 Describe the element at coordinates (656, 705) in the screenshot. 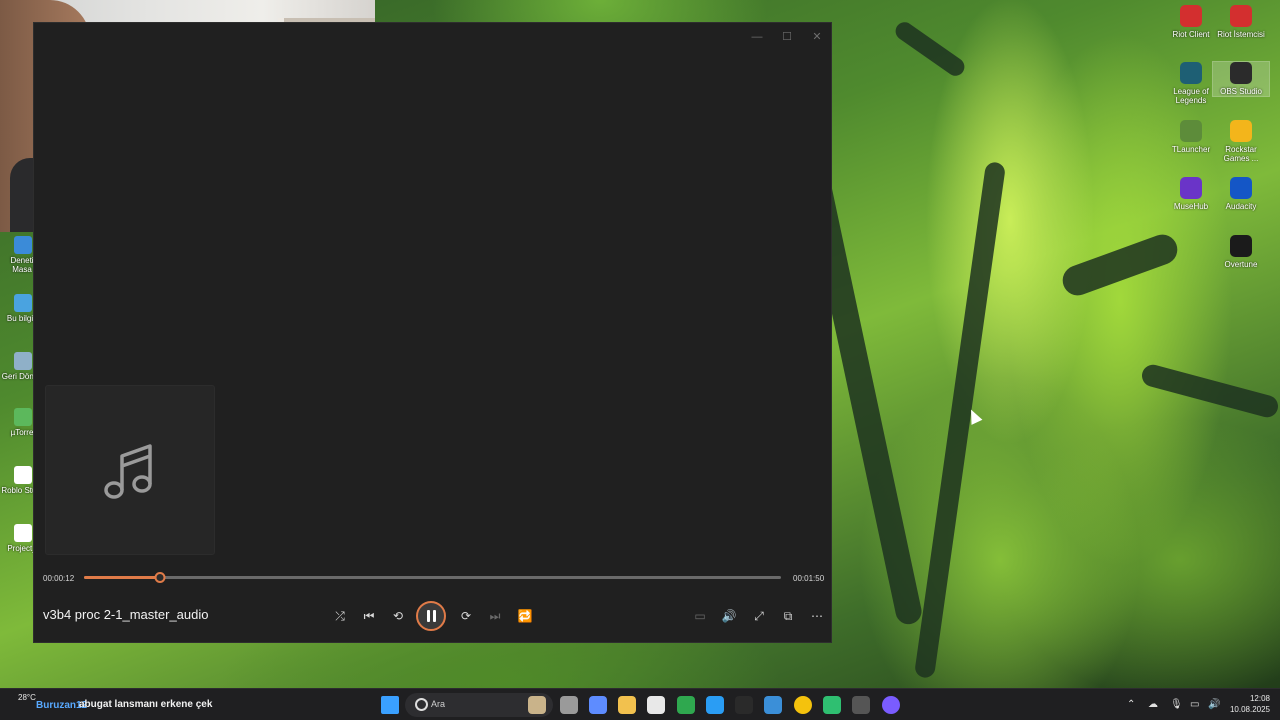

I see `store-app` at that location.